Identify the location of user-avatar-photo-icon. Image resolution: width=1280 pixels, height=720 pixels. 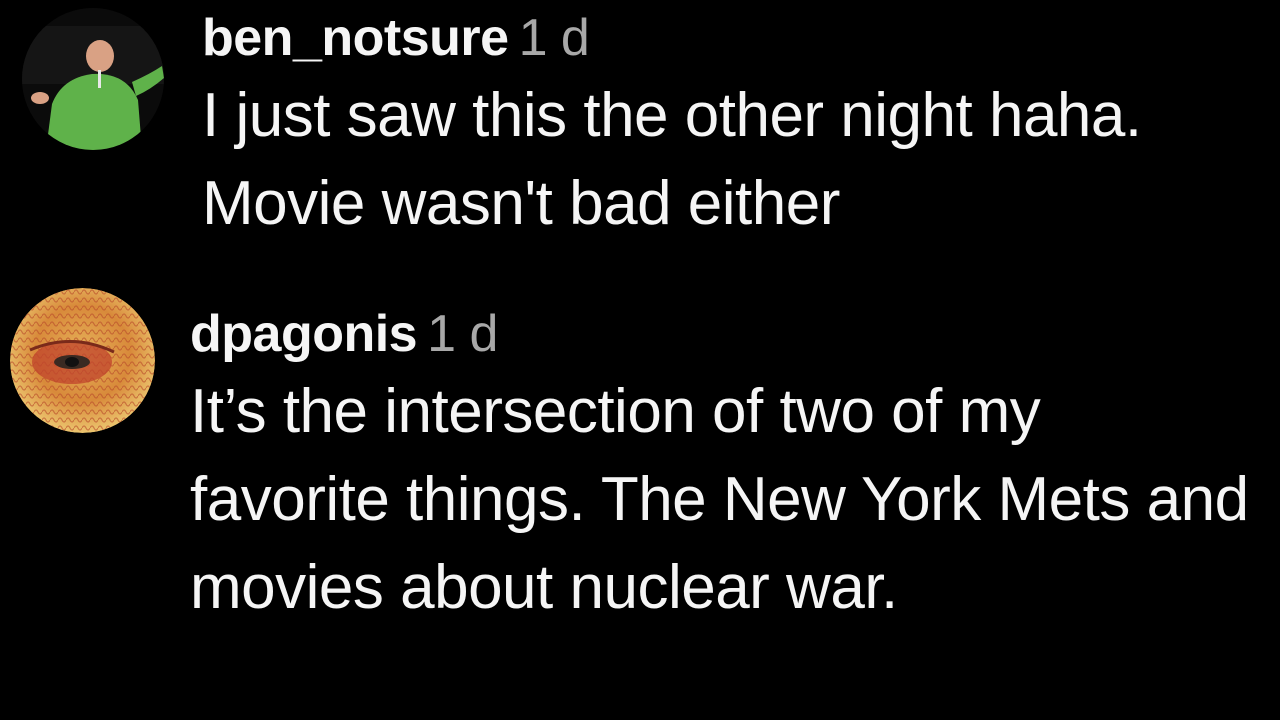
(93, 79).